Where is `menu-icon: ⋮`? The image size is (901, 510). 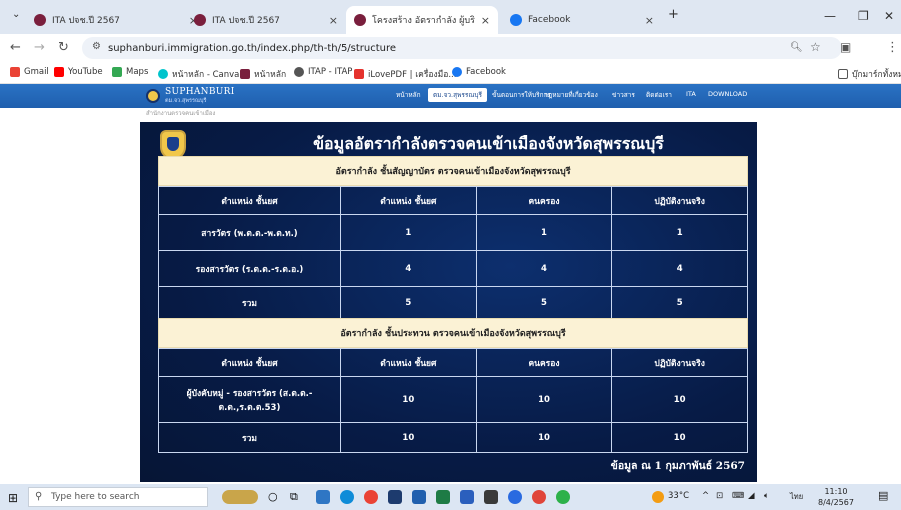 menu-icon: ⋮ is located at coordinates (892, 47).